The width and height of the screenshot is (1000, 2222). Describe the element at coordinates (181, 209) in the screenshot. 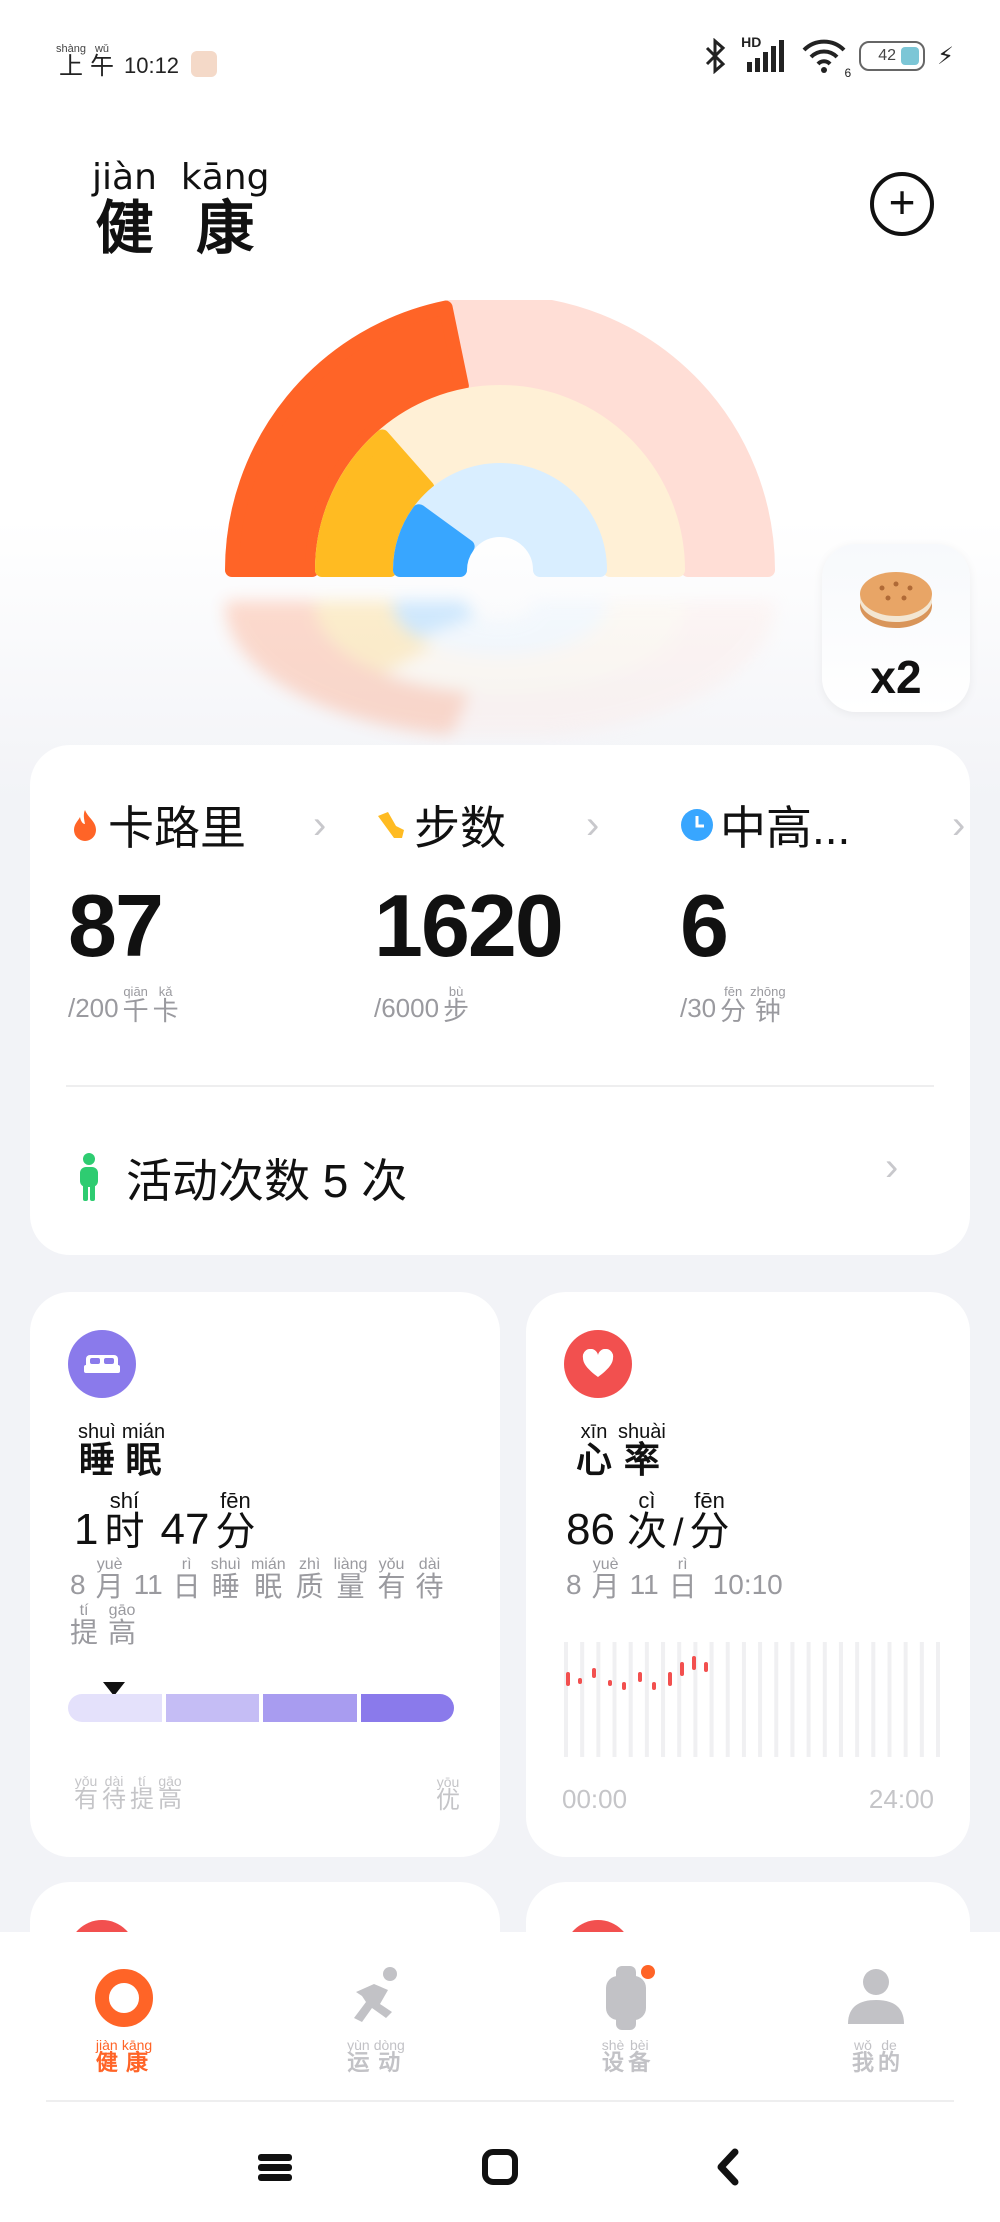

I see `page-title: jiàn 健 kāng 康` at that location.